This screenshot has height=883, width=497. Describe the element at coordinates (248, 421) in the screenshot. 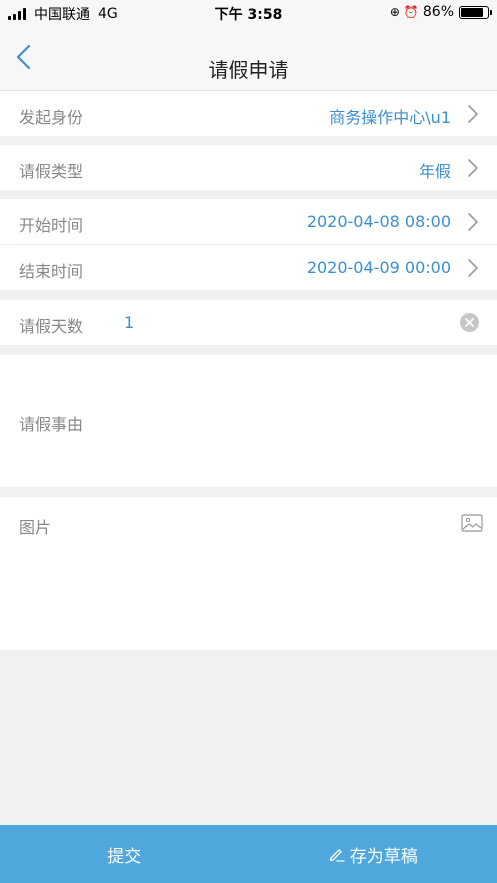

I see `reason-field: 请假事由` at that location.